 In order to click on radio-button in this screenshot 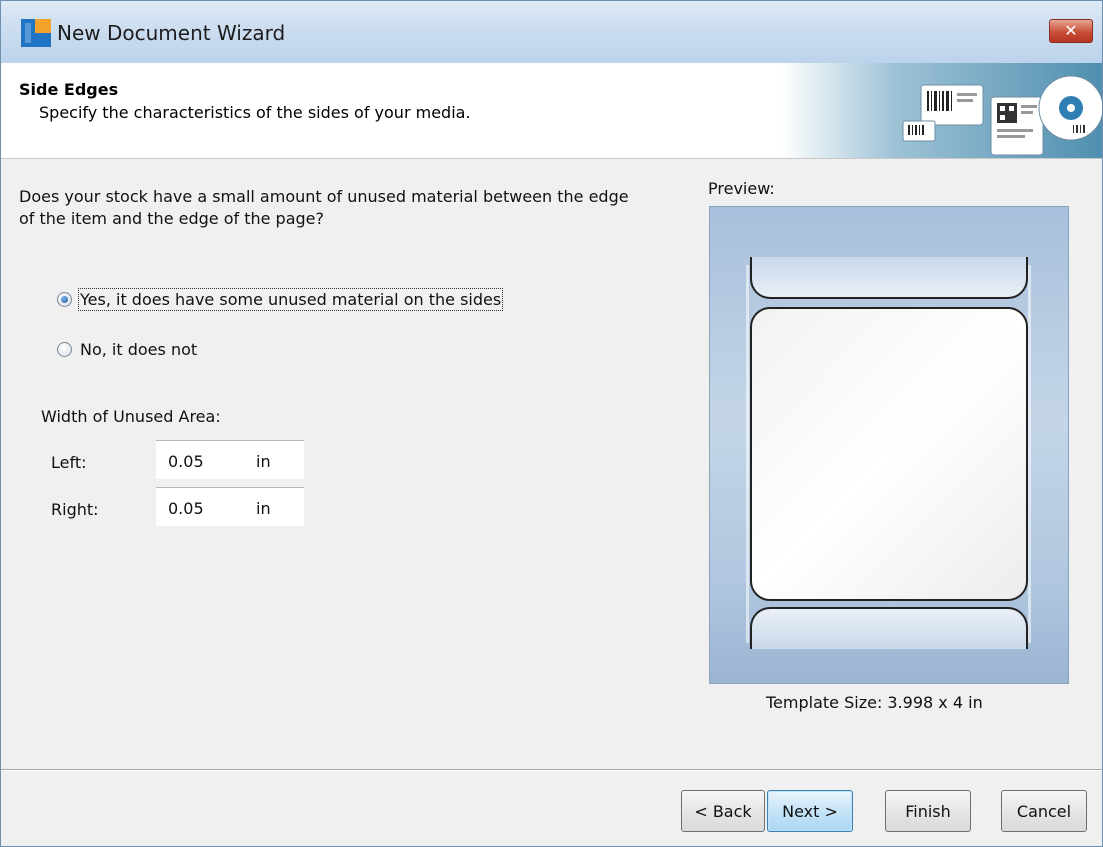, I will do `click(64, 349)`.